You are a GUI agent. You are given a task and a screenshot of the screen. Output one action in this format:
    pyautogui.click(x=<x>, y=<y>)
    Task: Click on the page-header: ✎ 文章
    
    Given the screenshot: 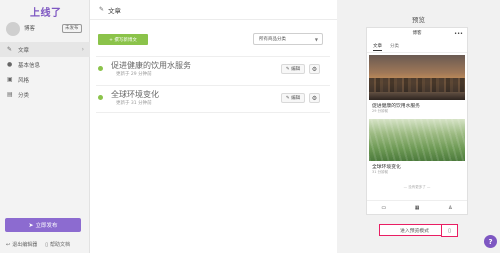 What is the action you would take?
    pyautogui.click(x=213, y=10)
    